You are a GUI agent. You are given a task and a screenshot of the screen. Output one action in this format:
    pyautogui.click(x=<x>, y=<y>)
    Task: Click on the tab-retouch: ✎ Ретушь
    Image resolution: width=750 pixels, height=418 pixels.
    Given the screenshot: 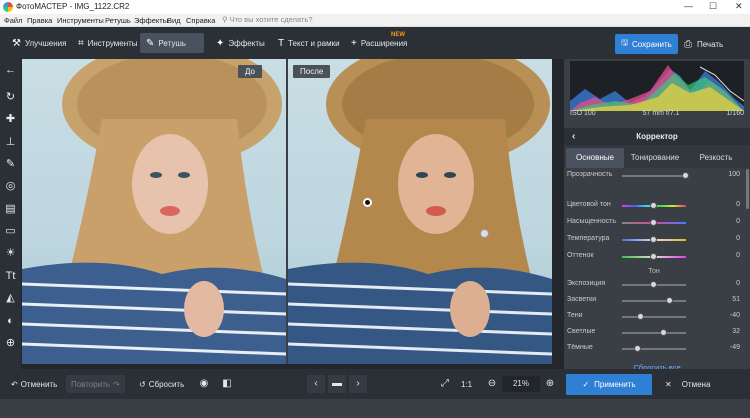 What is the action you would take?
    pyautogui.click(x=172, y=43)
    